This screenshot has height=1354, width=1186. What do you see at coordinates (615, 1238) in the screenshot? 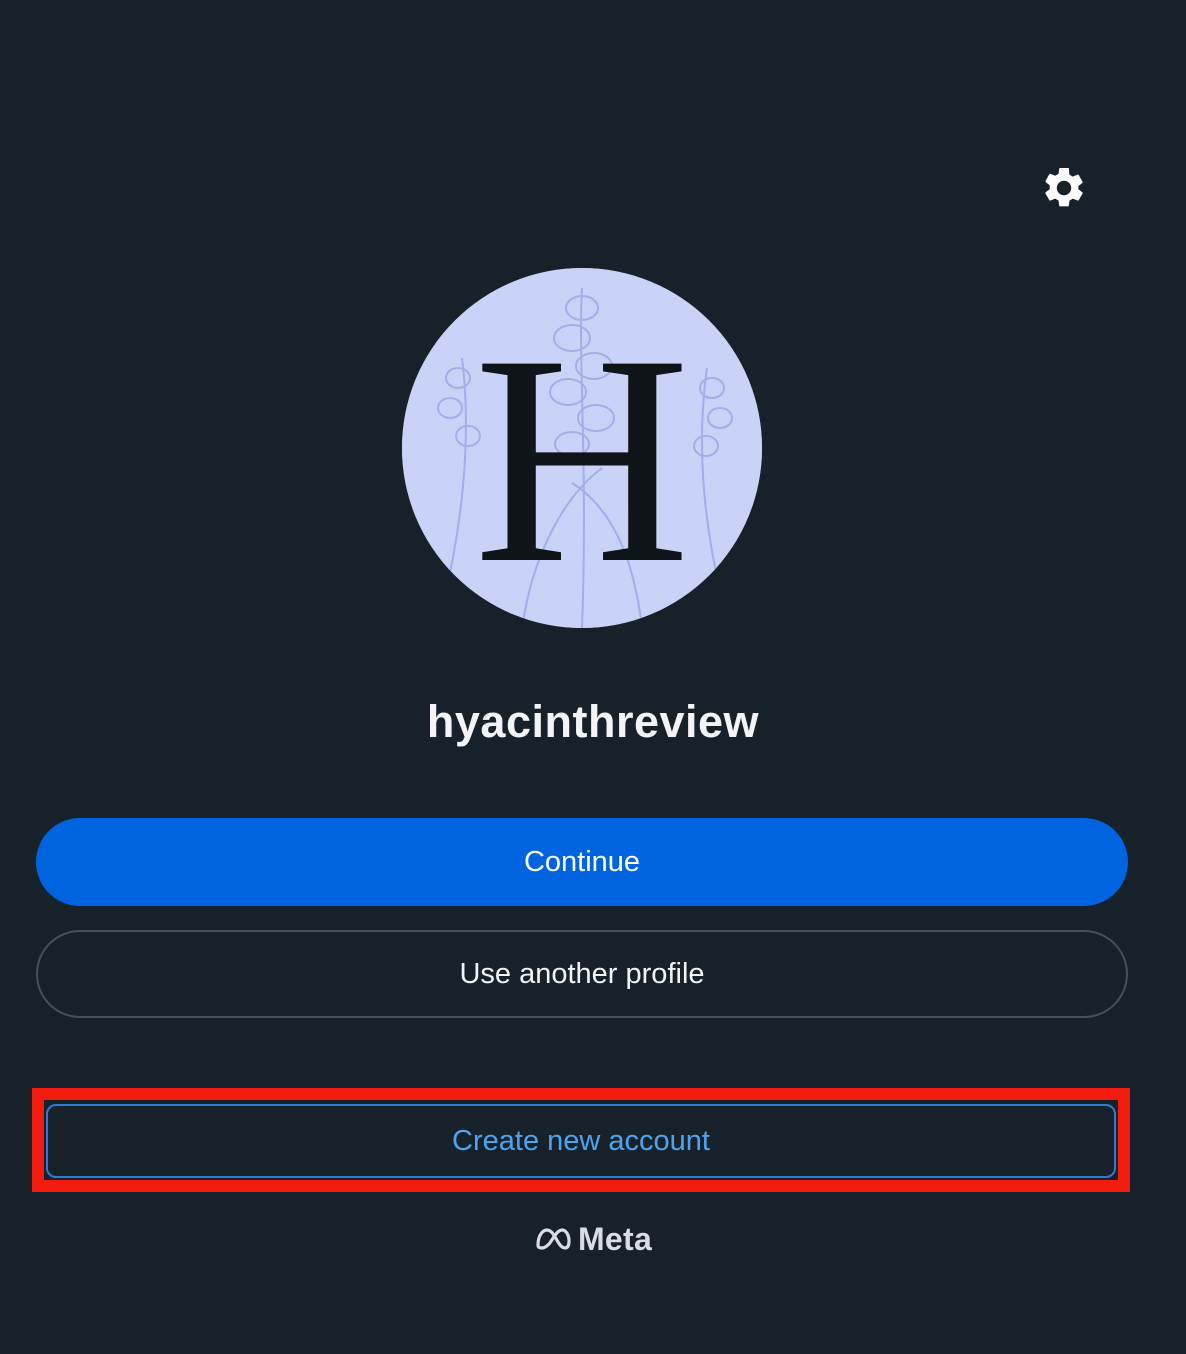
I see `meta-wordmark: Meta` at bounding box center [615, 1238].